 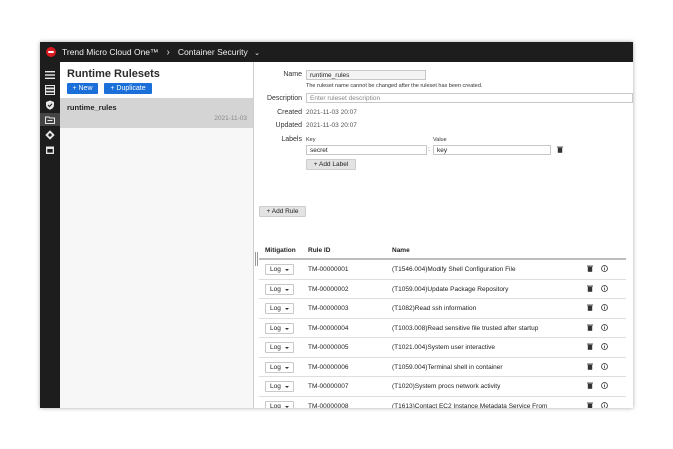 I want to click on name-label: Name, so click(x=292, y=74).